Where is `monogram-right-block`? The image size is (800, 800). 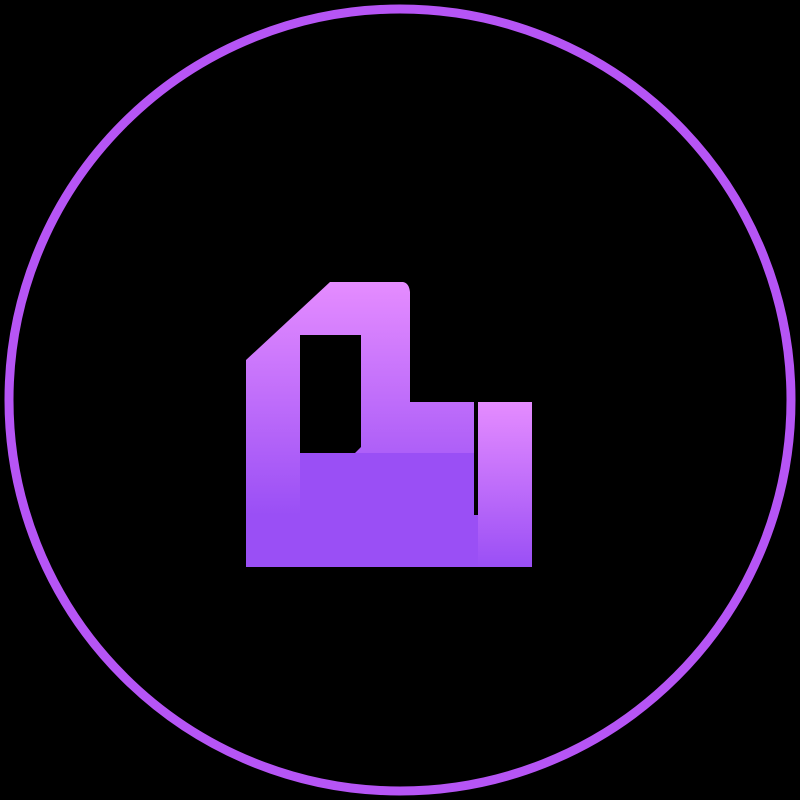 monogram-right-block is located at coordinates (505, 484).